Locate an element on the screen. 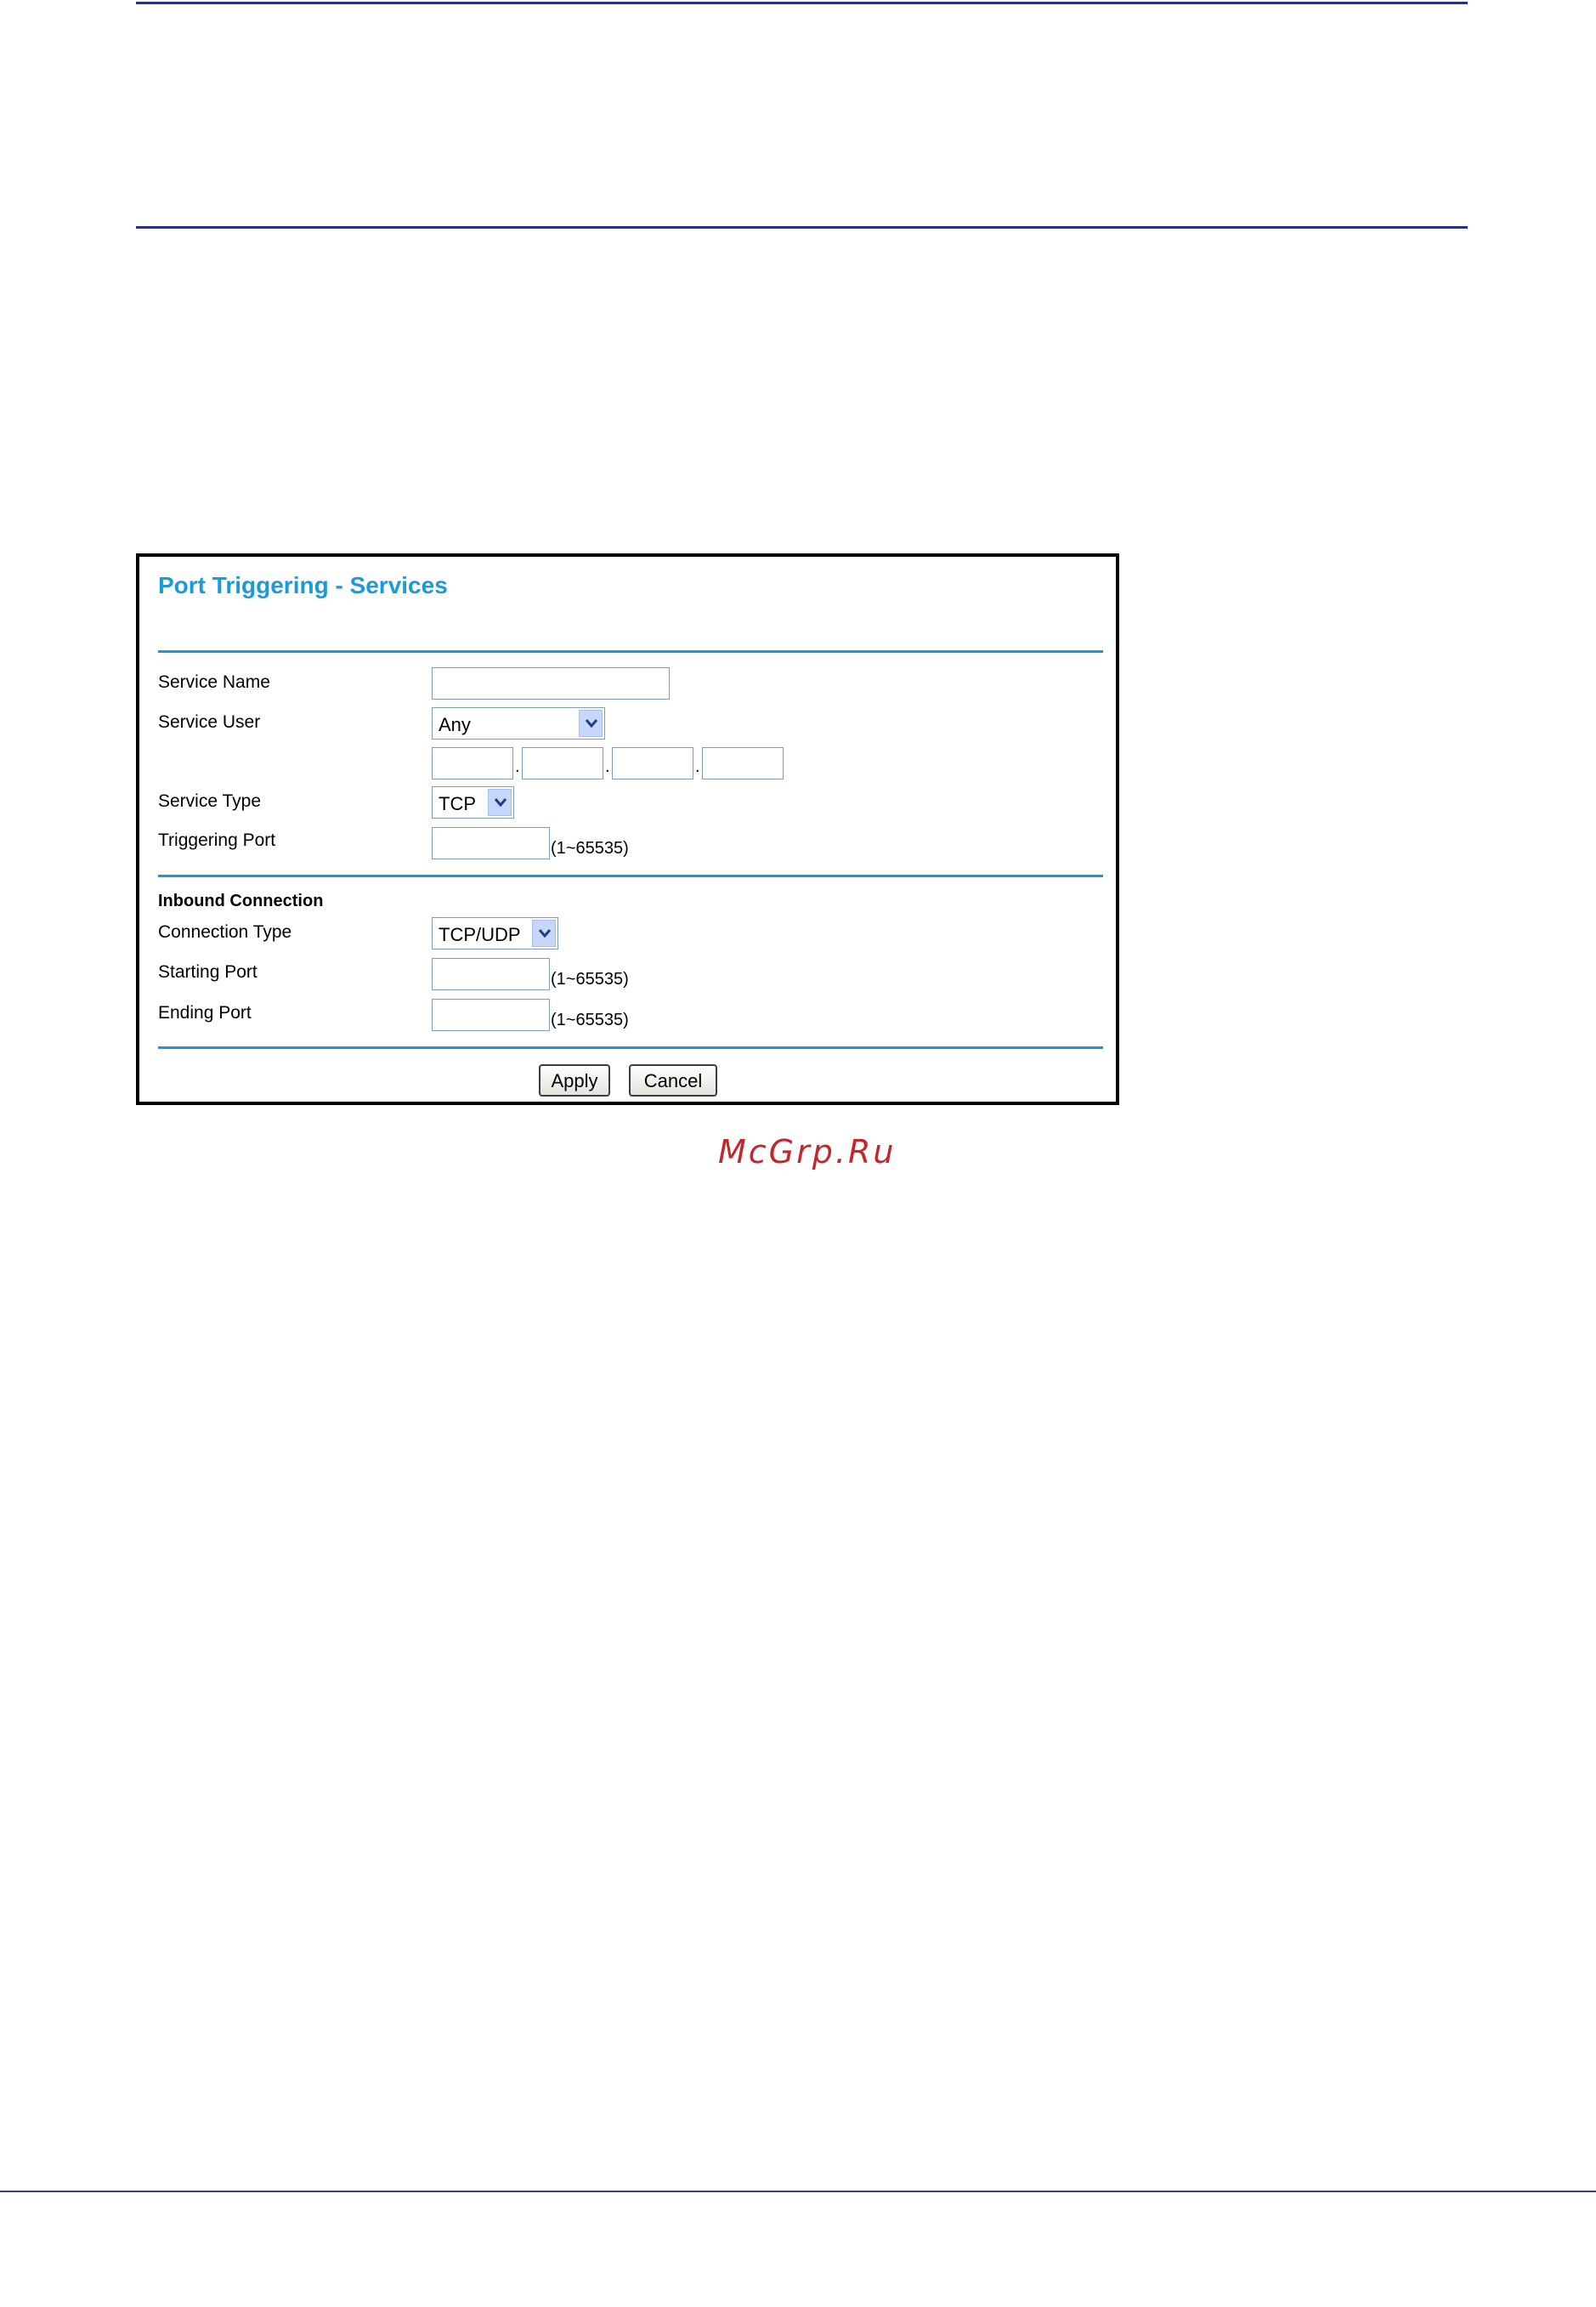 Image resolution: width=1596 pixels, height=2307 pixels. service-type-value: TCP is located at coordinates (457, 804).